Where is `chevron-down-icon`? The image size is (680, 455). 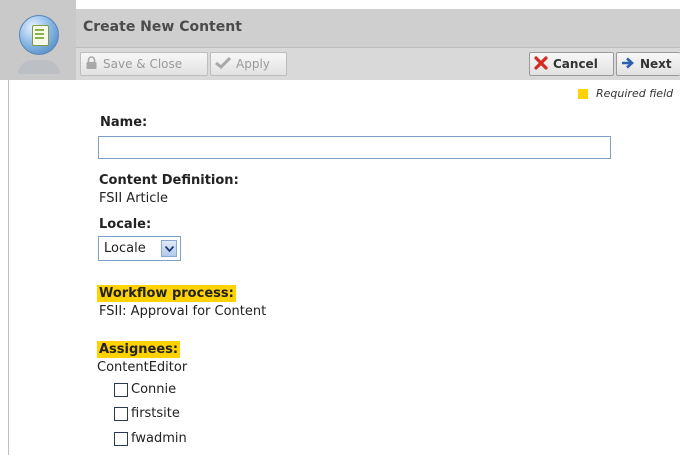 chevron-down-icon is located at coordinates (169, 248).